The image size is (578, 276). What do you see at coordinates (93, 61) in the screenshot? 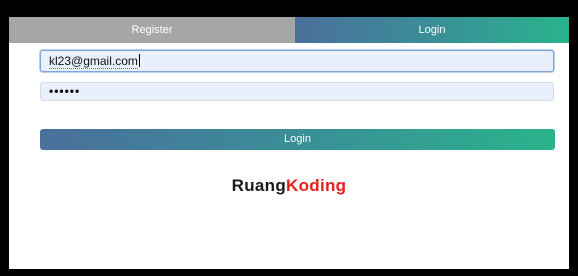
I see `email-value: kl23@gmail.com` at bounding box center [93, 61].